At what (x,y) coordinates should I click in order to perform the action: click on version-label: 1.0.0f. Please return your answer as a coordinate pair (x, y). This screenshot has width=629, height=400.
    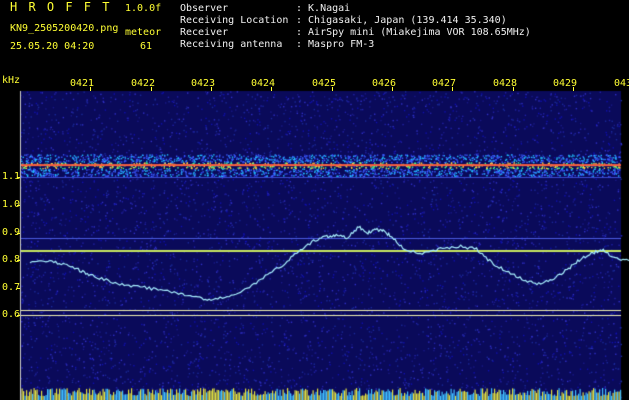
    Looking at the image, I should click on (143, 8).